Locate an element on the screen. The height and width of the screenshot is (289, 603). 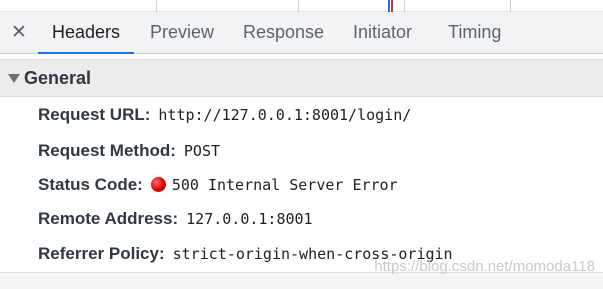
row-label: Status Code: is located at coordinates (90, 184).